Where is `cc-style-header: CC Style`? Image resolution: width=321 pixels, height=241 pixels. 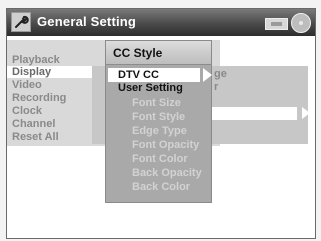 cc-style-header: CC Style is located at coordinates (158, 53).